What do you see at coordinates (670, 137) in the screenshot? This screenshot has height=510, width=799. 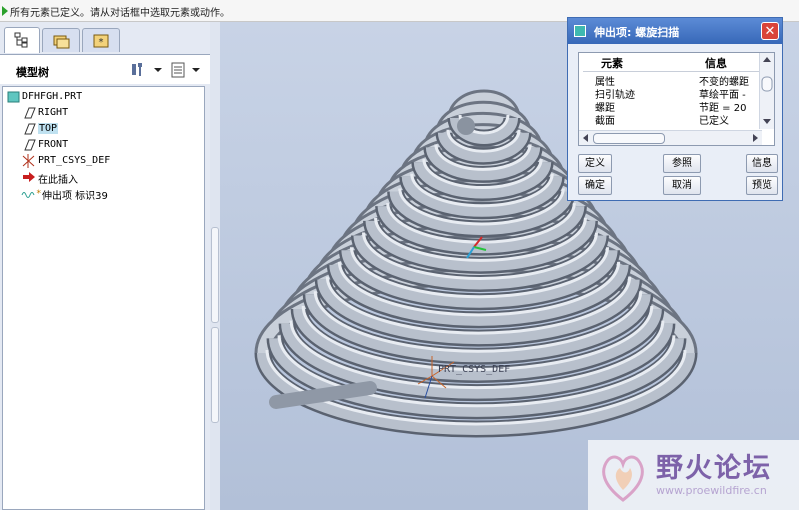 I see `table-horizontal-scrollbar` at bounding box center [670, 137].